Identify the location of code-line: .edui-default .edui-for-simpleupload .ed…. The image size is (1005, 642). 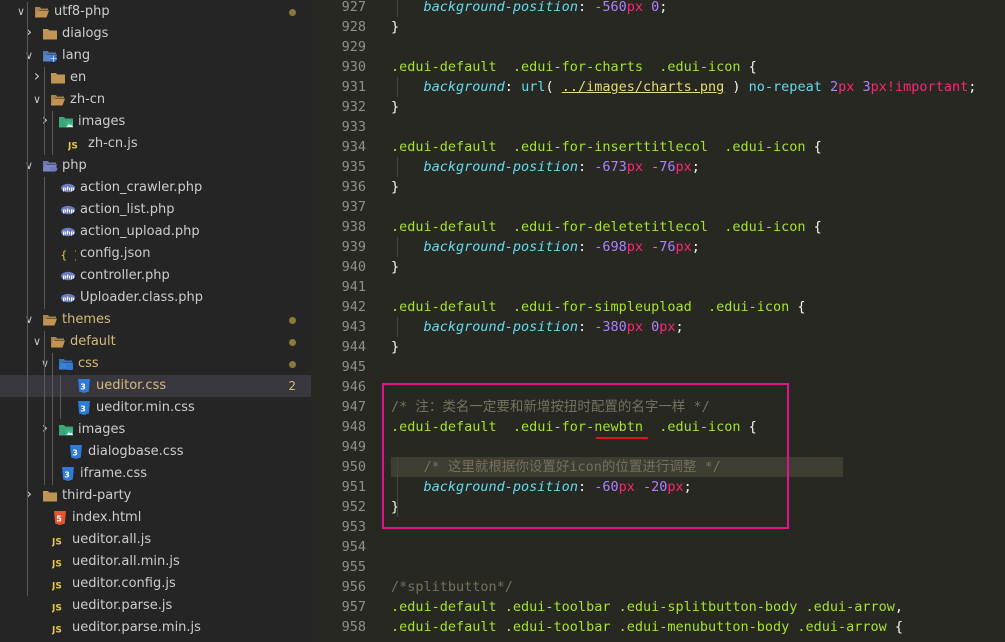
(598, 307).